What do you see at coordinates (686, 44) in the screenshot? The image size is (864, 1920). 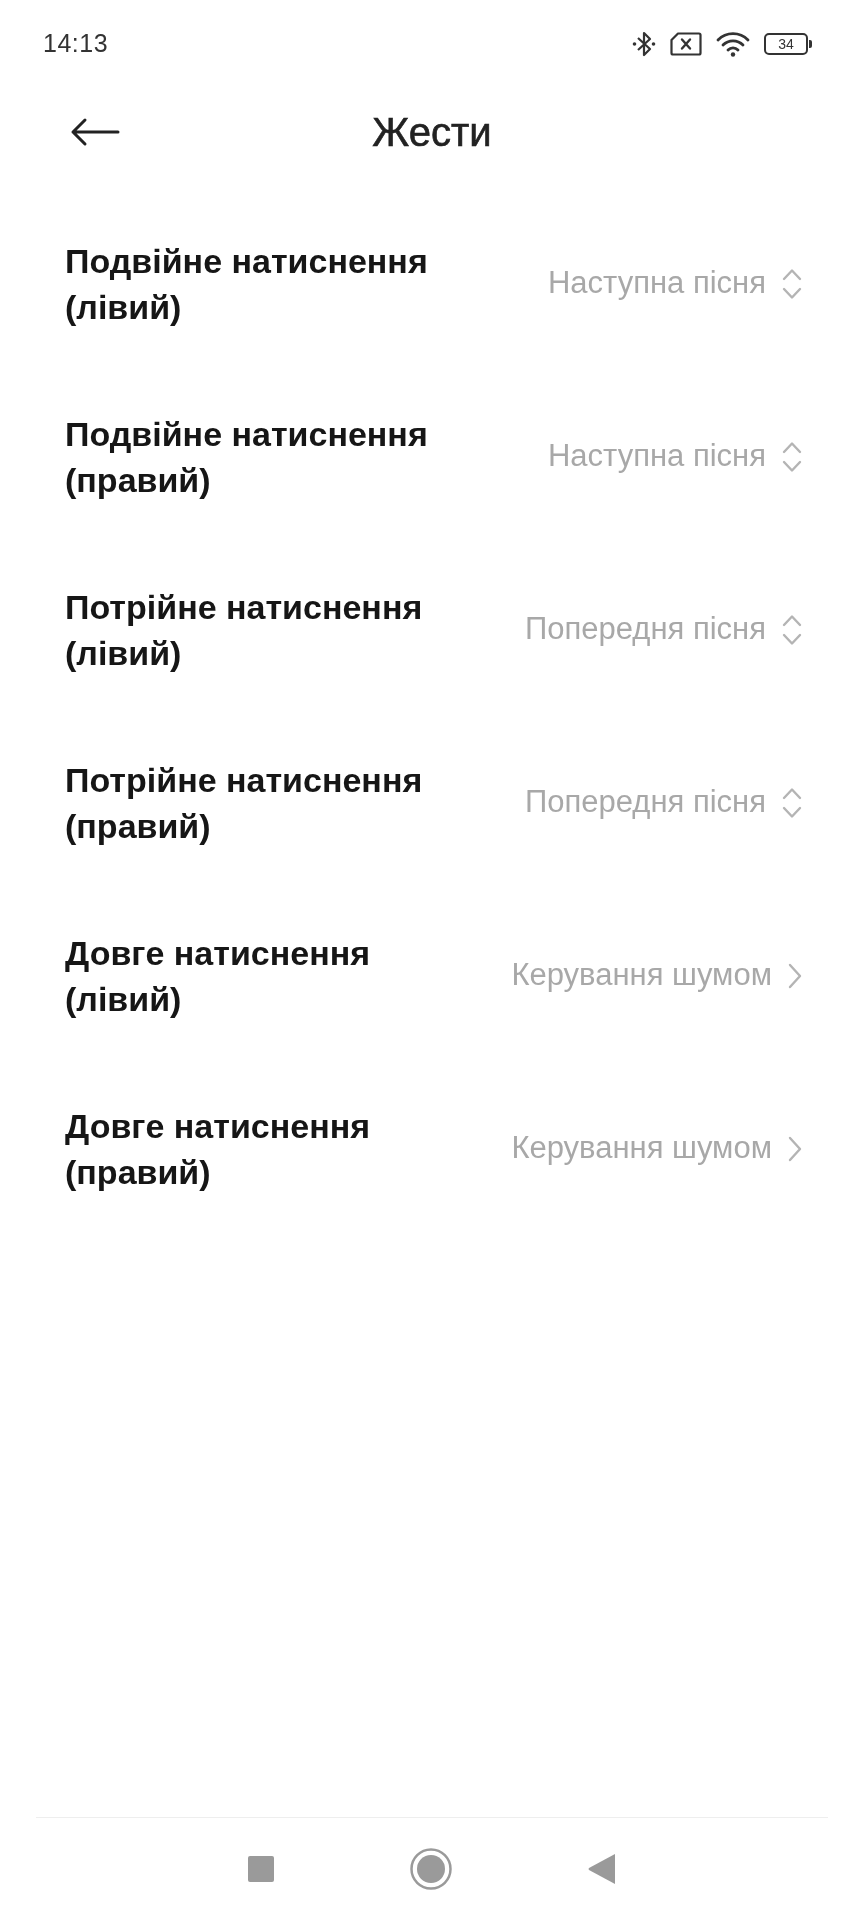 I see `sim-card-x-icon` at bounding box center [686, 44].